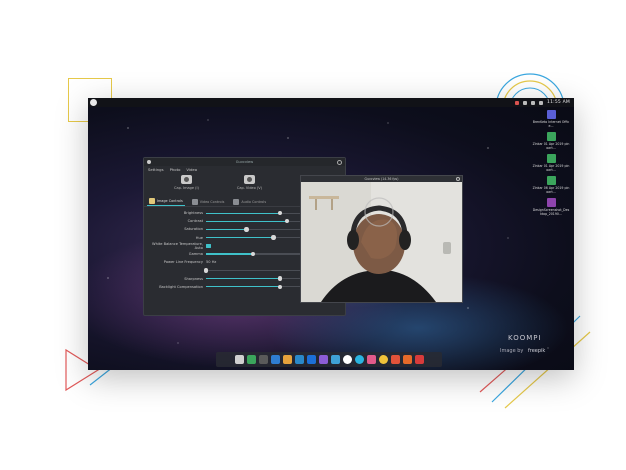 This screenshot has height=470, width=626. What do you see at coordinates (249, 179) in the screenshot?
I see `video-camera-icon` at bounding box center [249, 179].